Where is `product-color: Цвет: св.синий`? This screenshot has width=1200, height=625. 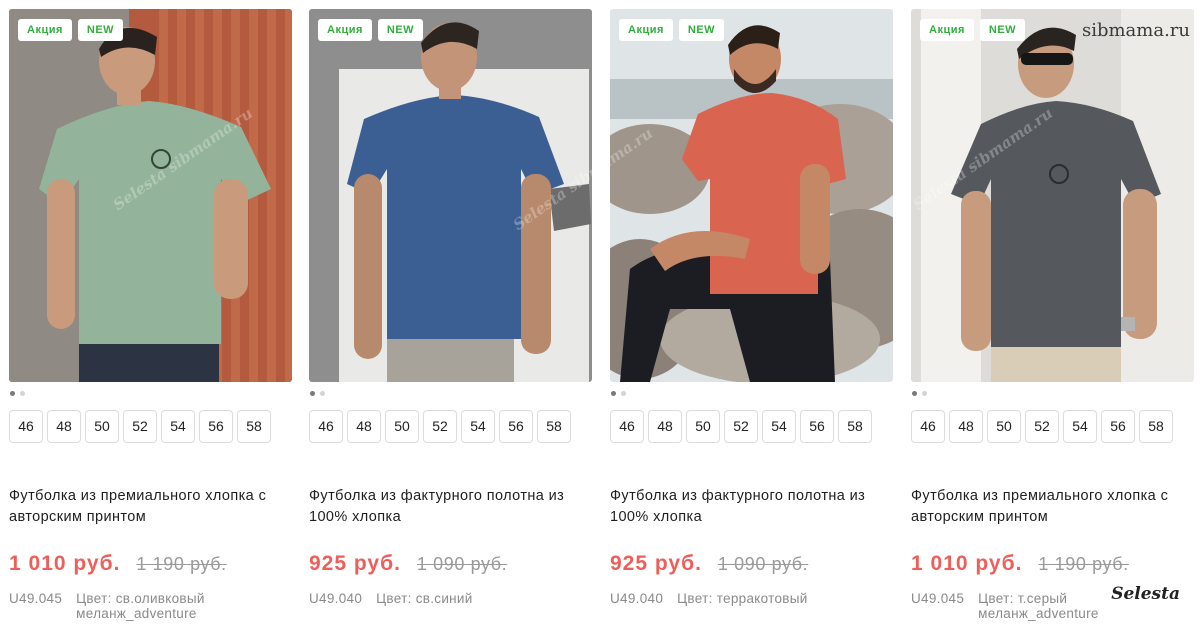
product-color: Цвет: св.синий is located at coordinates (424, 598).